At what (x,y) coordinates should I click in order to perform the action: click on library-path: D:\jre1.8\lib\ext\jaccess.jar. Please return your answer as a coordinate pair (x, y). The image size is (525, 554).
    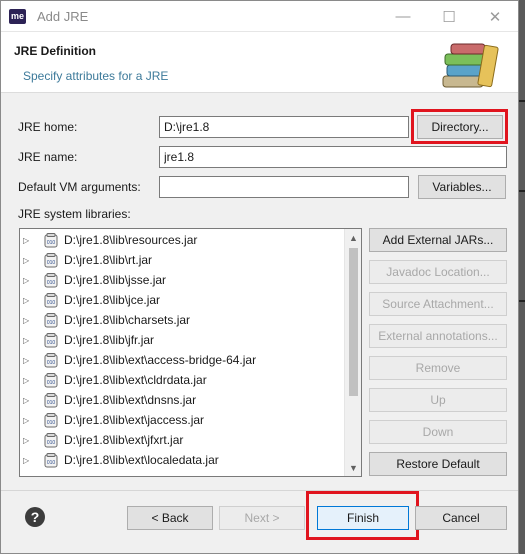
    Looking at the image, I should click on (134, 420).